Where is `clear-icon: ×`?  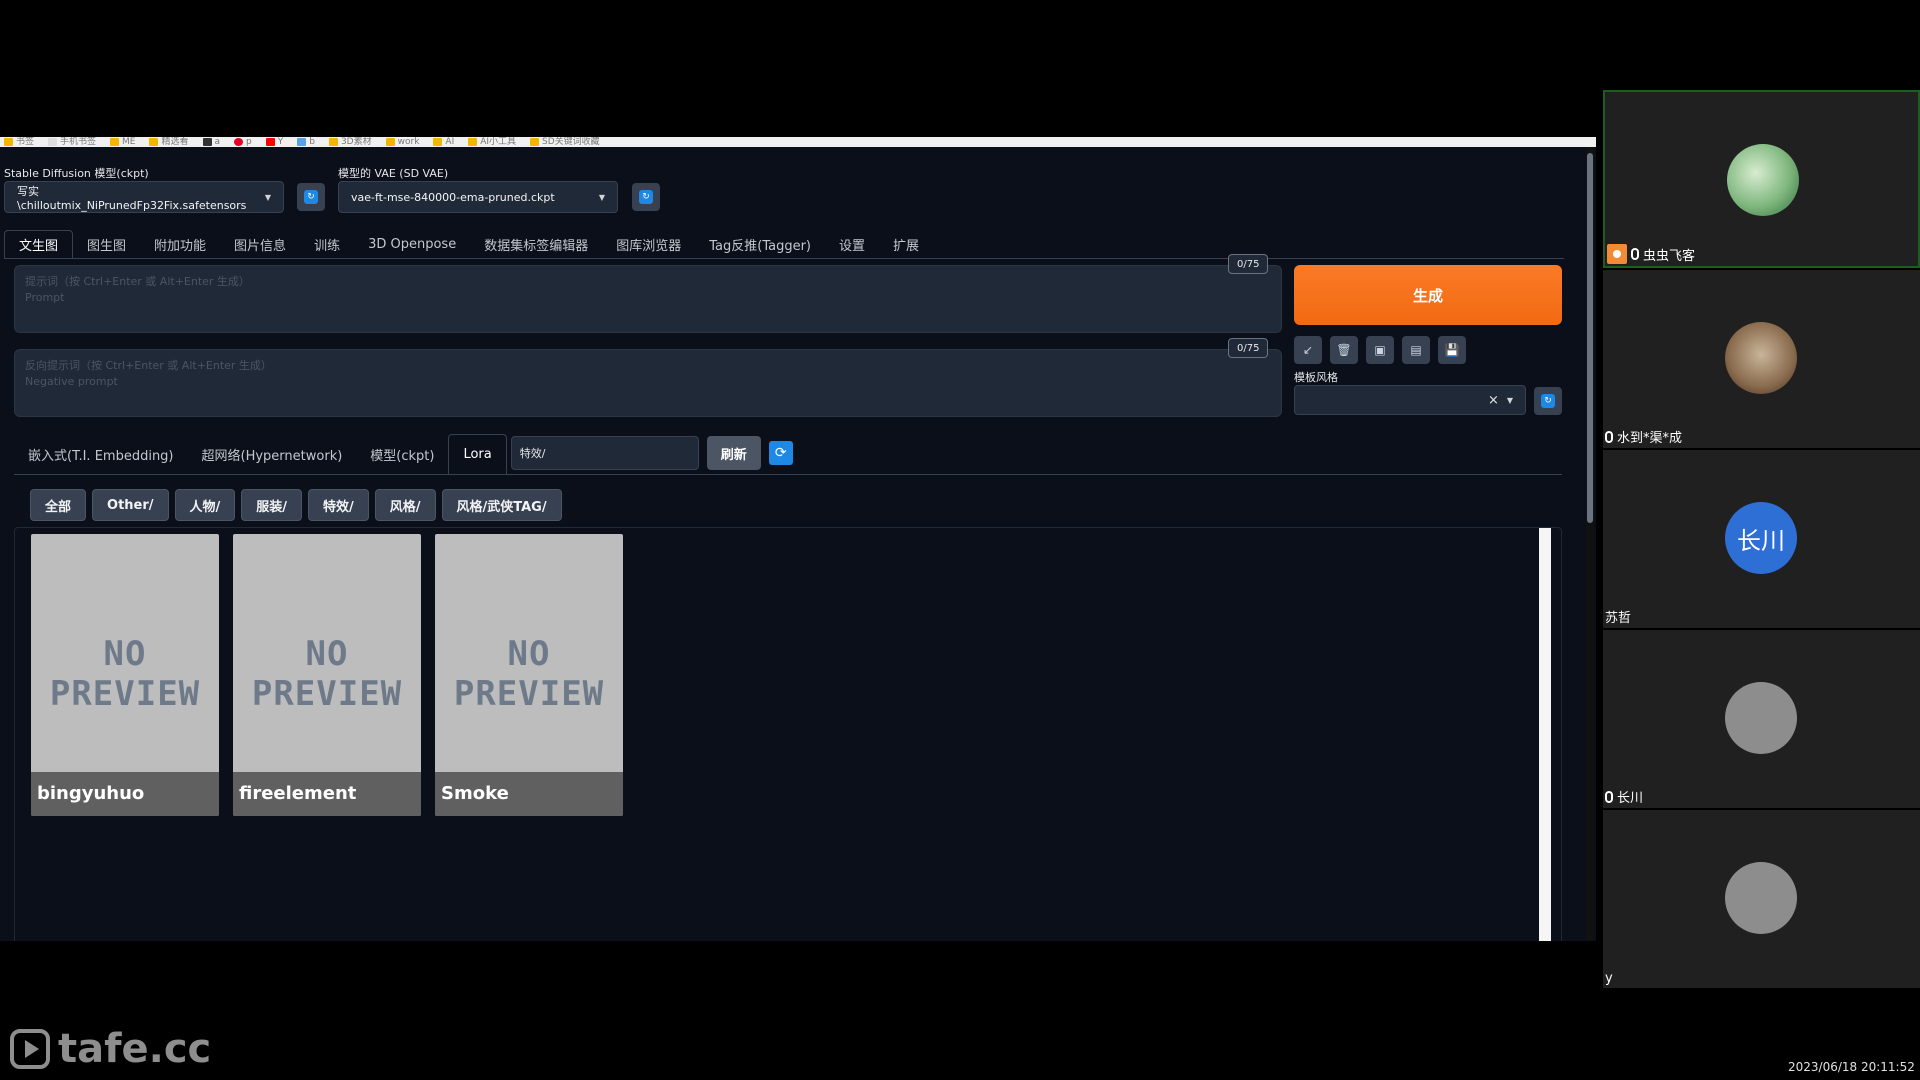 clear-icon: × is located at coordinates (1493, 400).